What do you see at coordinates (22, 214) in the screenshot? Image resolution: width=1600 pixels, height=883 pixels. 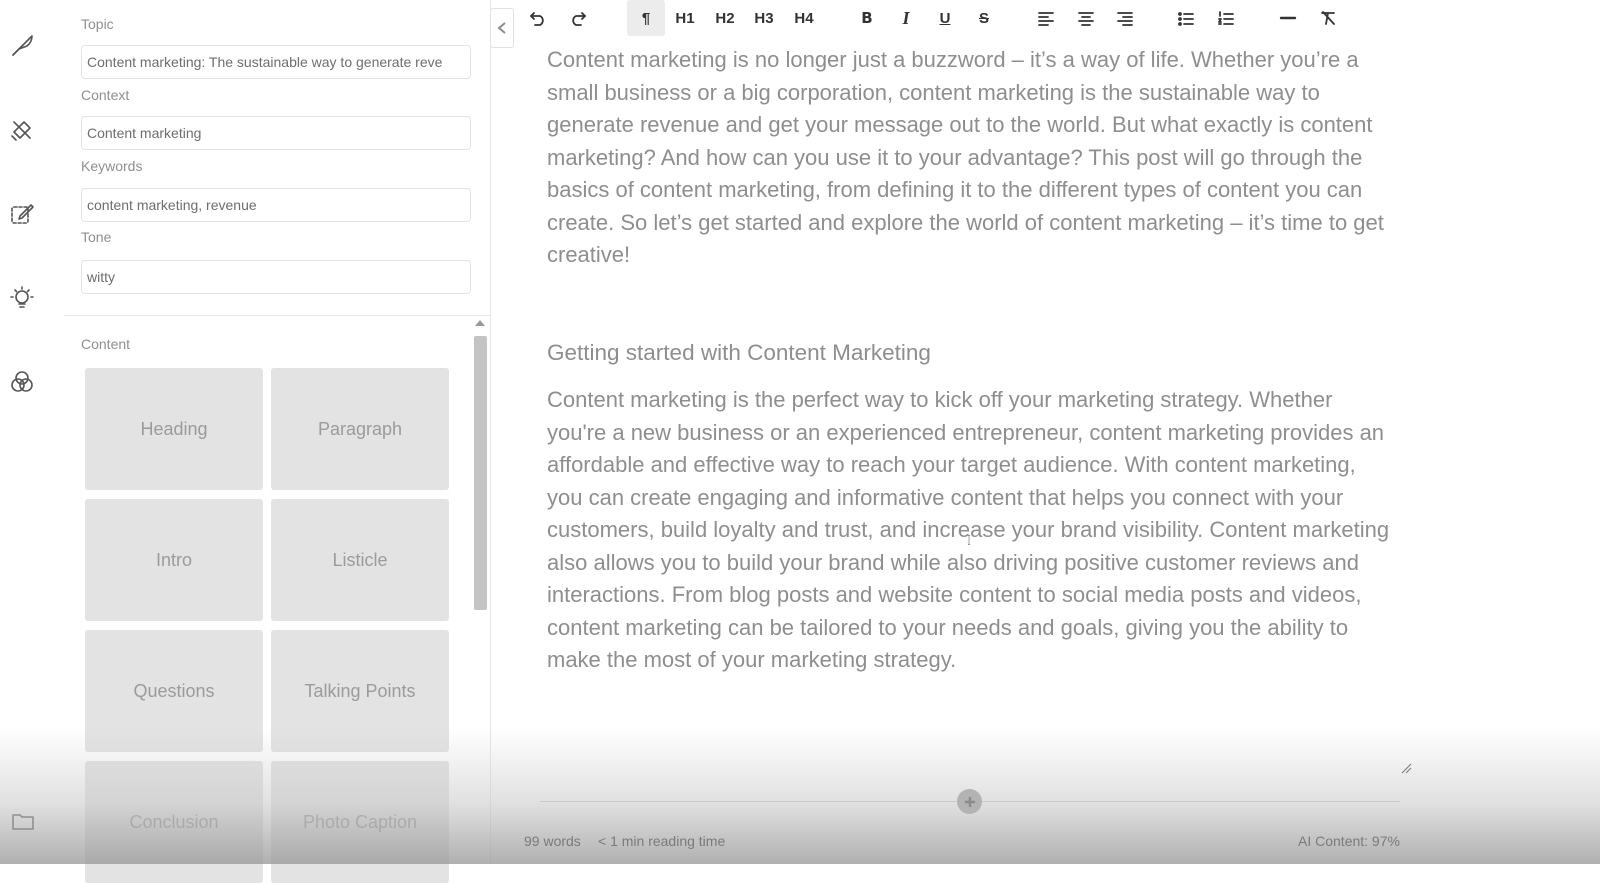 I see `edit-document-icon` at bounding box center [22, 214].